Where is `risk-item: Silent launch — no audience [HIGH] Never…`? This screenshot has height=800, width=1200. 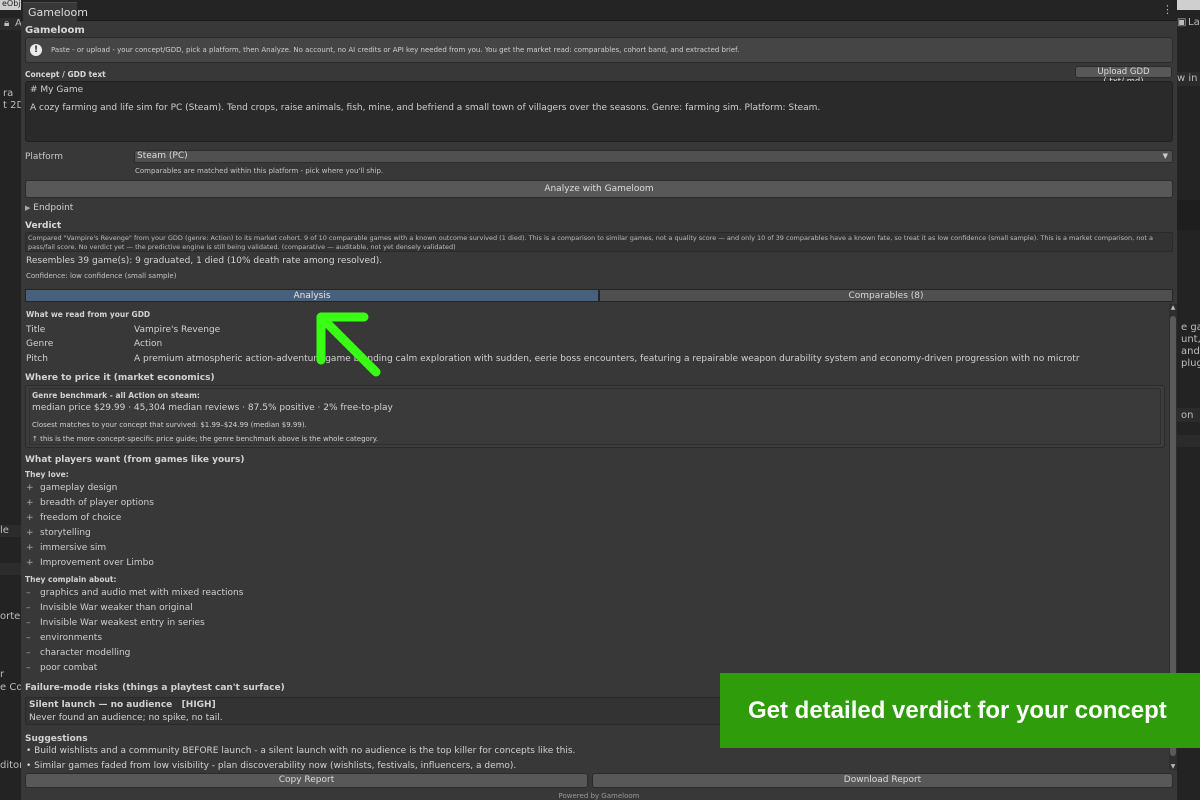
risk-item: Silent launch — no audience [HIGH] Never… is located at coordinates (375, 711).